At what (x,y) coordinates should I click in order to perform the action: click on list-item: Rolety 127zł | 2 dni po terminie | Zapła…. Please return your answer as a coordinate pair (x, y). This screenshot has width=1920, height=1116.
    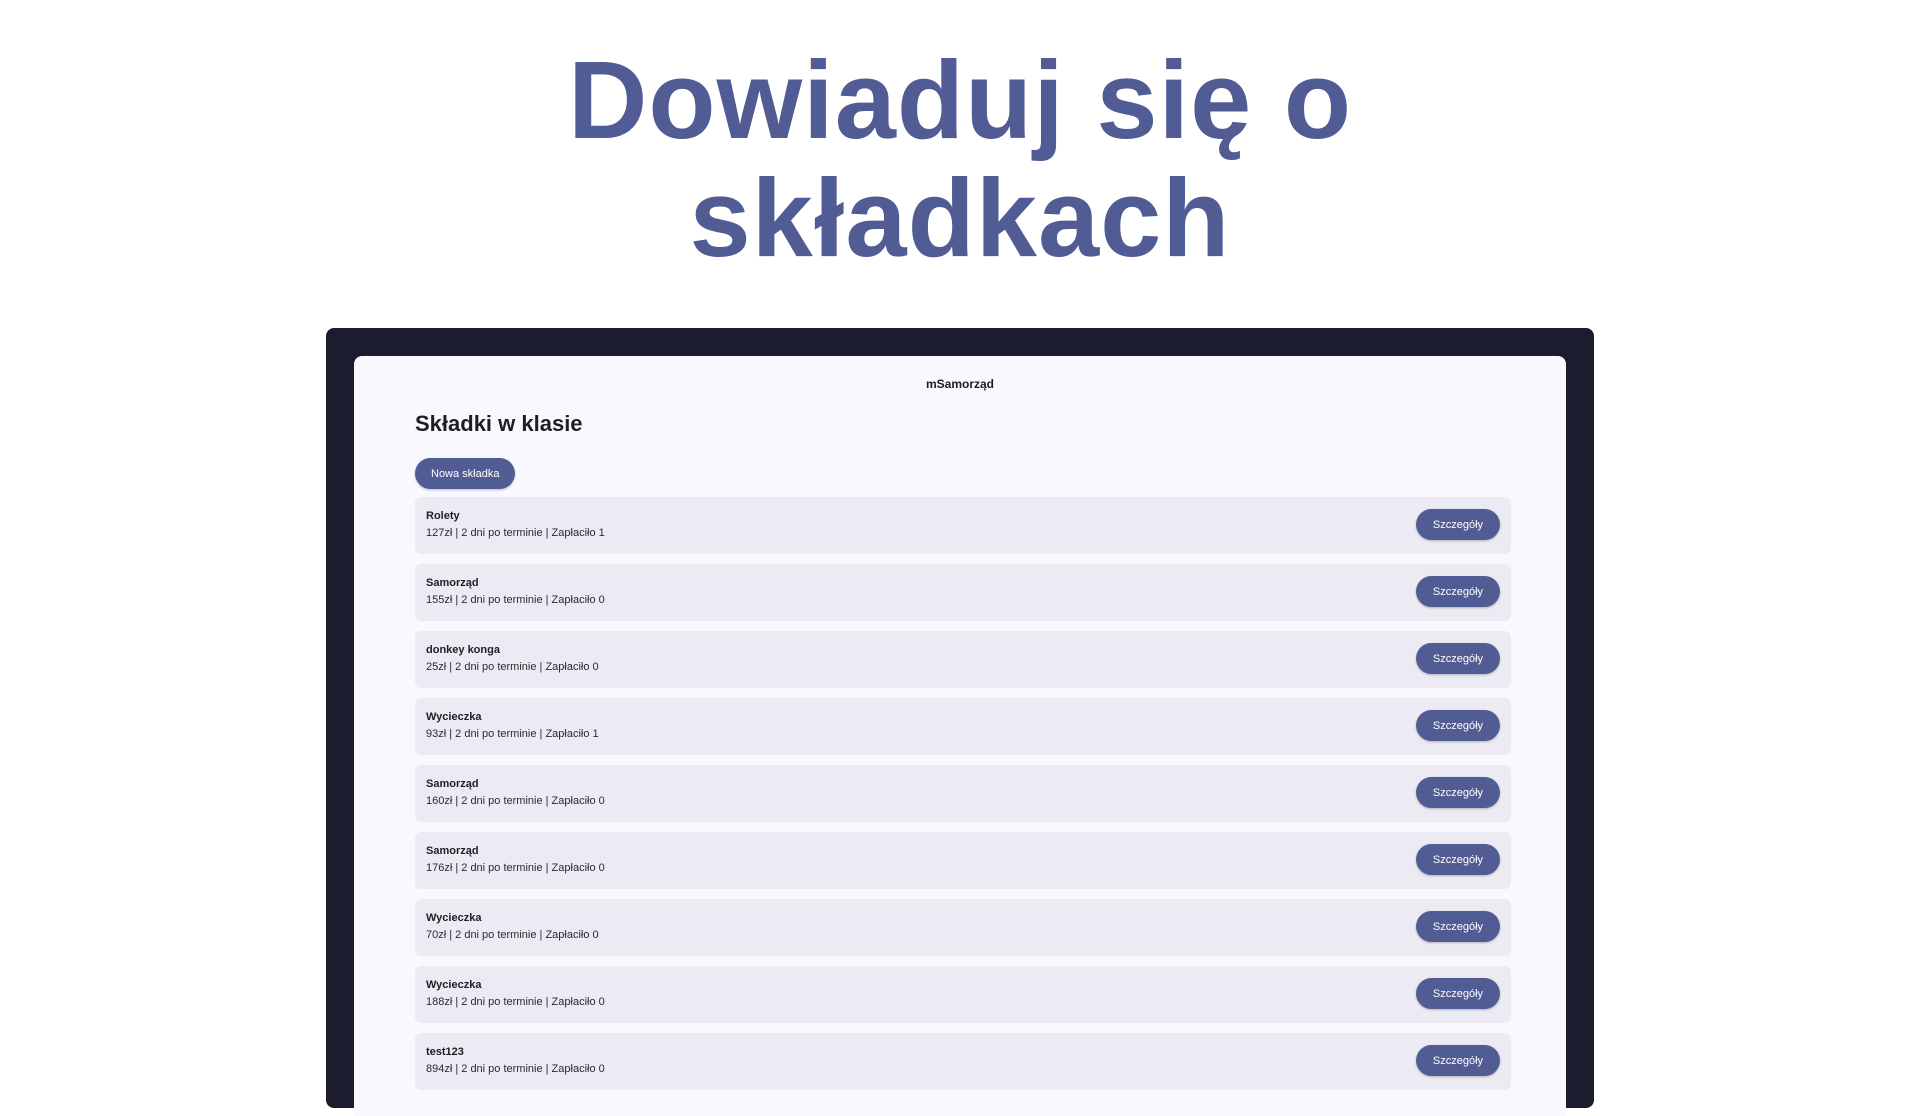
    Looking at the image, I should click on (963, 525).